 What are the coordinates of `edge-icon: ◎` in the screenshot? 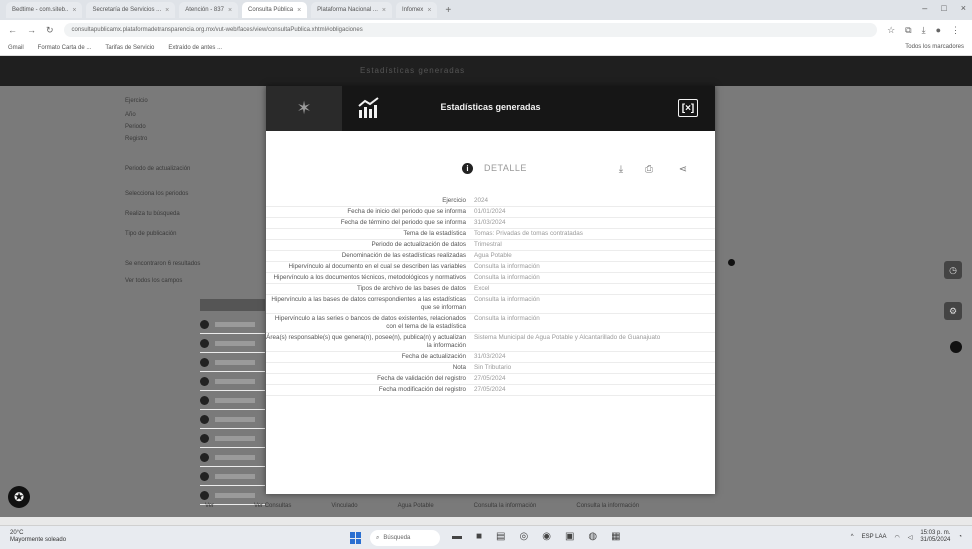 It's located at (524, 536).